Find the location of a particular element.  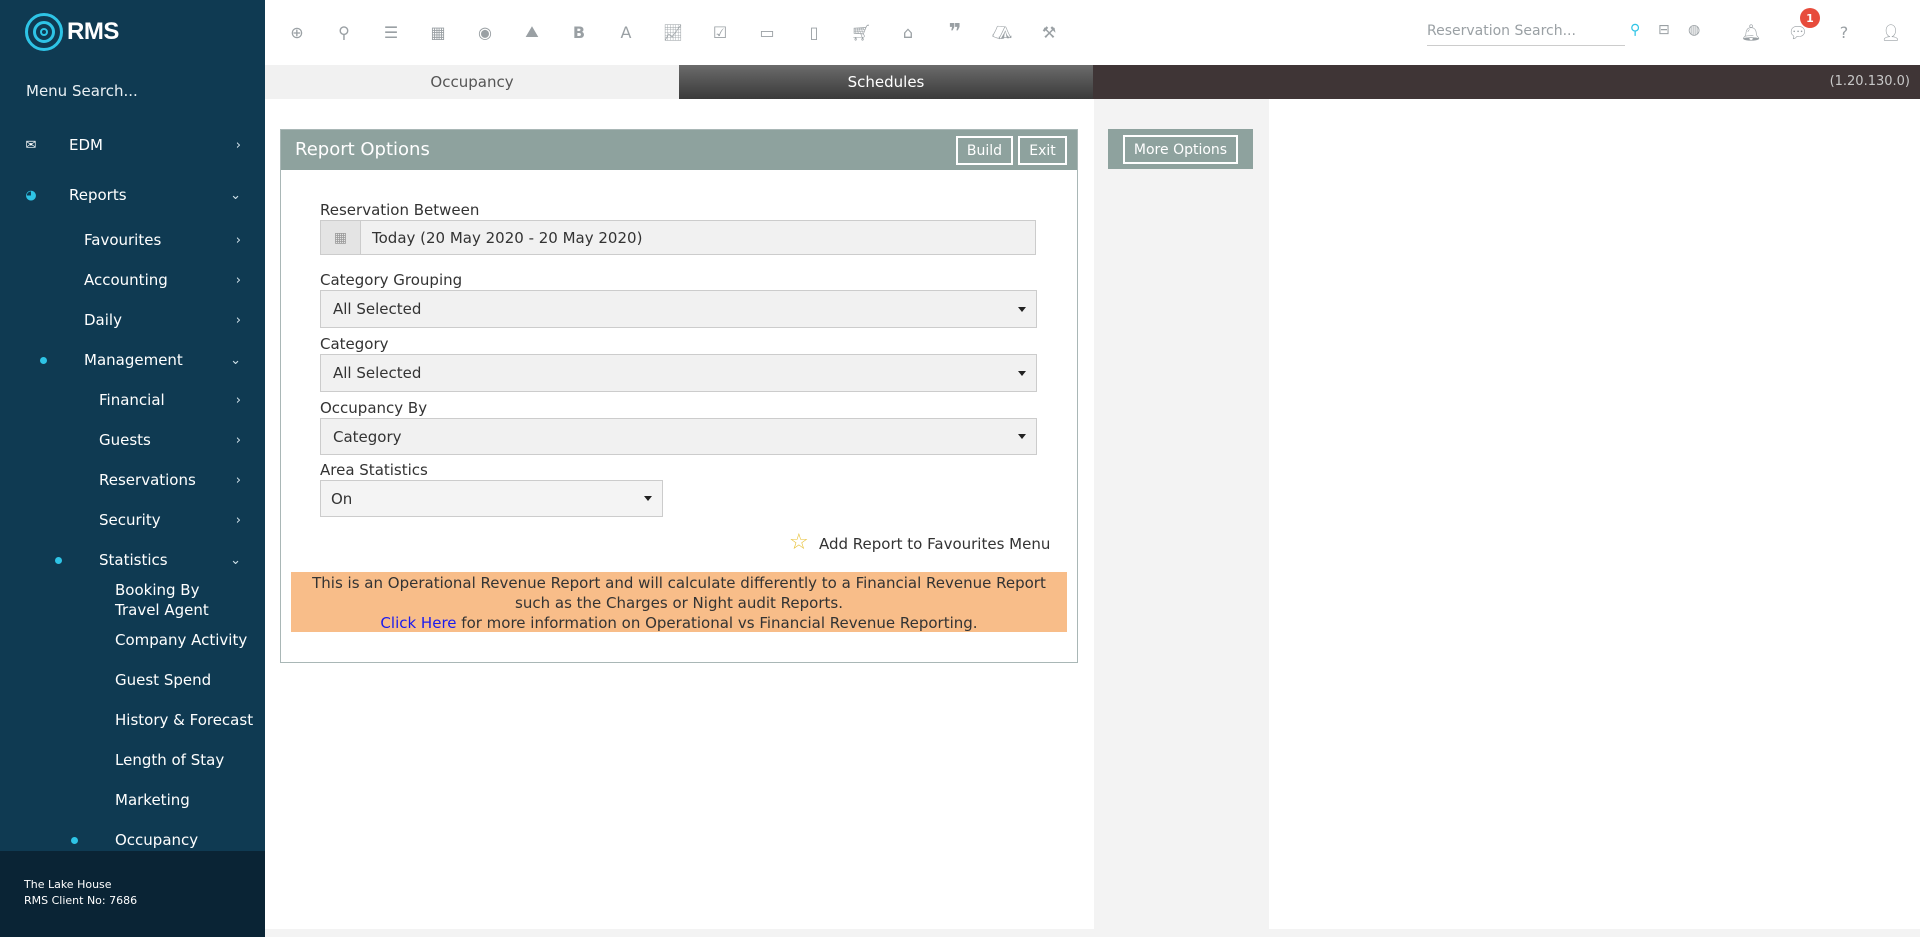

reservation-between-field: ▦ Today (20 May 2020 - 20 May 2020) is located at coordinates (678, 237).